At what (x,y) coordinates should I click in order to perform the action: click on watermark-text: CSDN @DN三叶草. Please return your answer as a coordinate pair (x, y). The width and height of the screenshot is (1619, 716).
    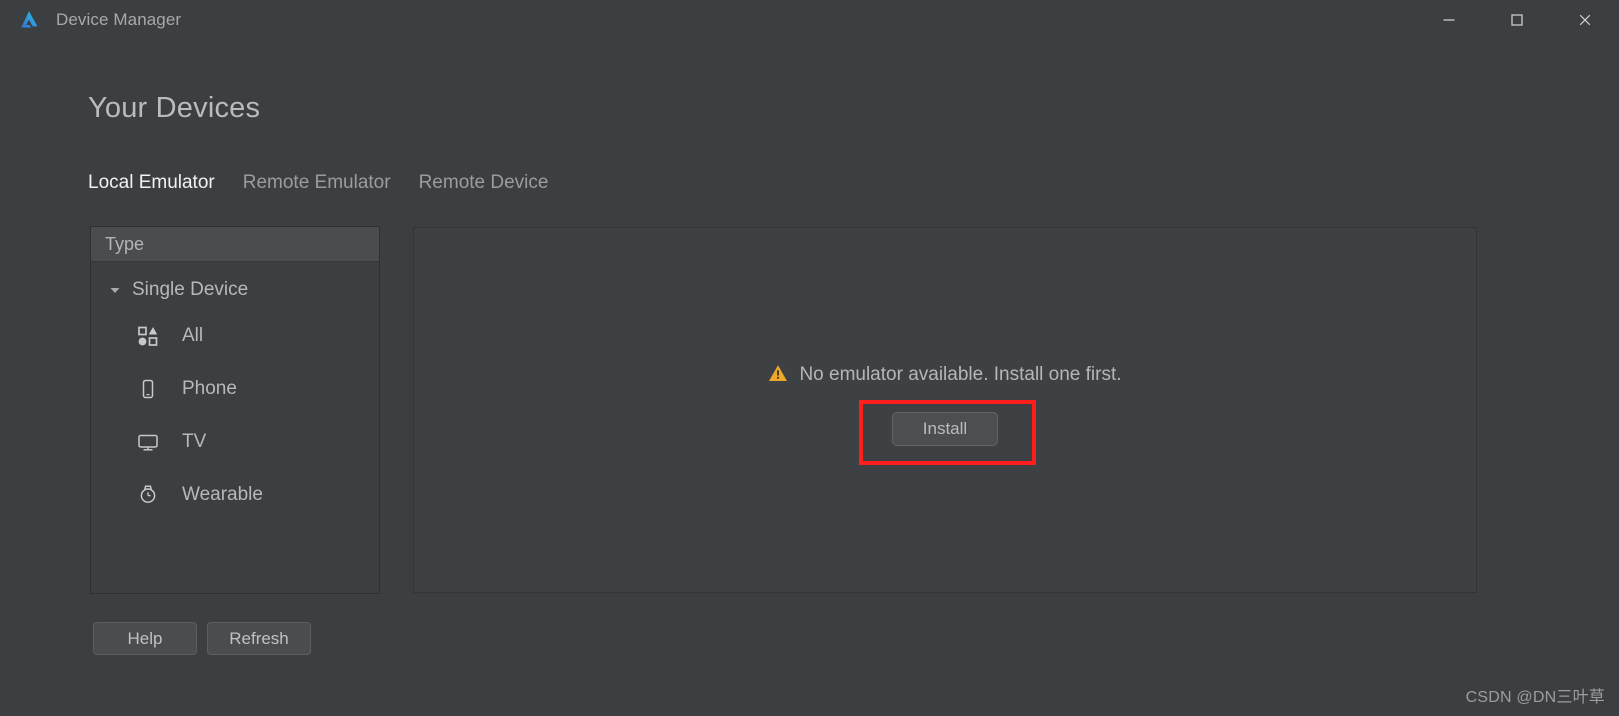
    Looking at the image, I should click on (1535, 697).